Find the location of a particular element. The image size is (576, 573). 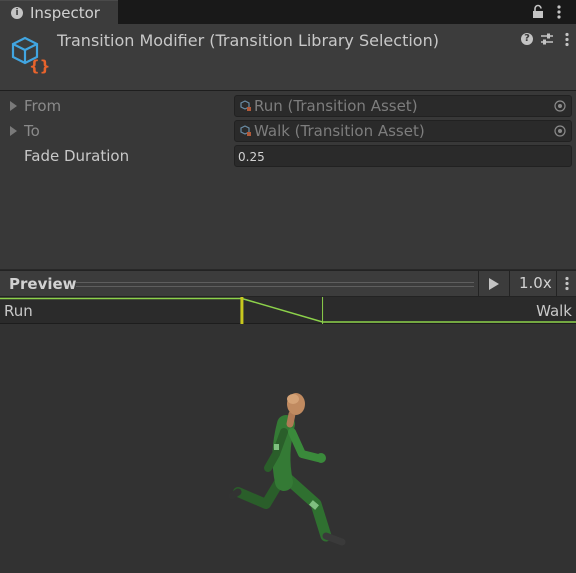

weight-curve is located at coordinates (288, 310).